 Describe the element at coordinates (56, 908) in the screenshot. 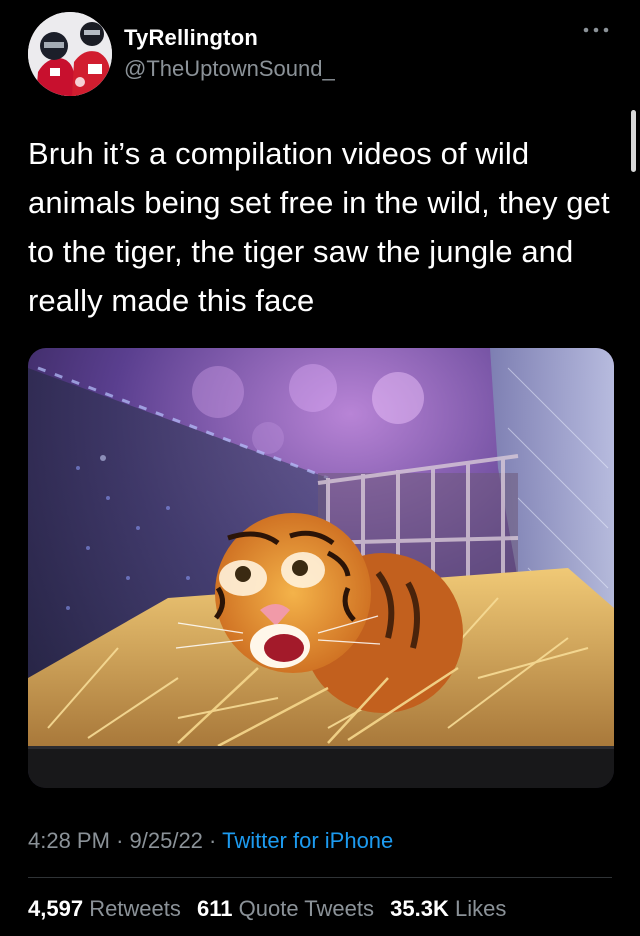

I see `retweets-count: 4,597` at that location.